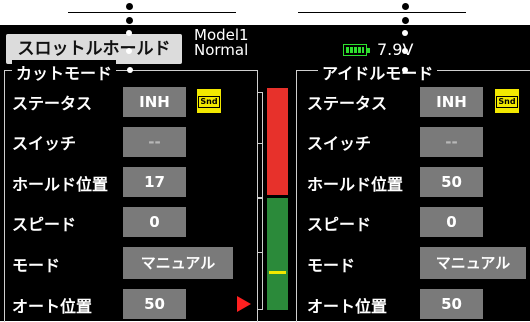 The height and width of the screenshot is (322, 530). I want to click on idle-switch-label: スイッチ, so click(339, 143).